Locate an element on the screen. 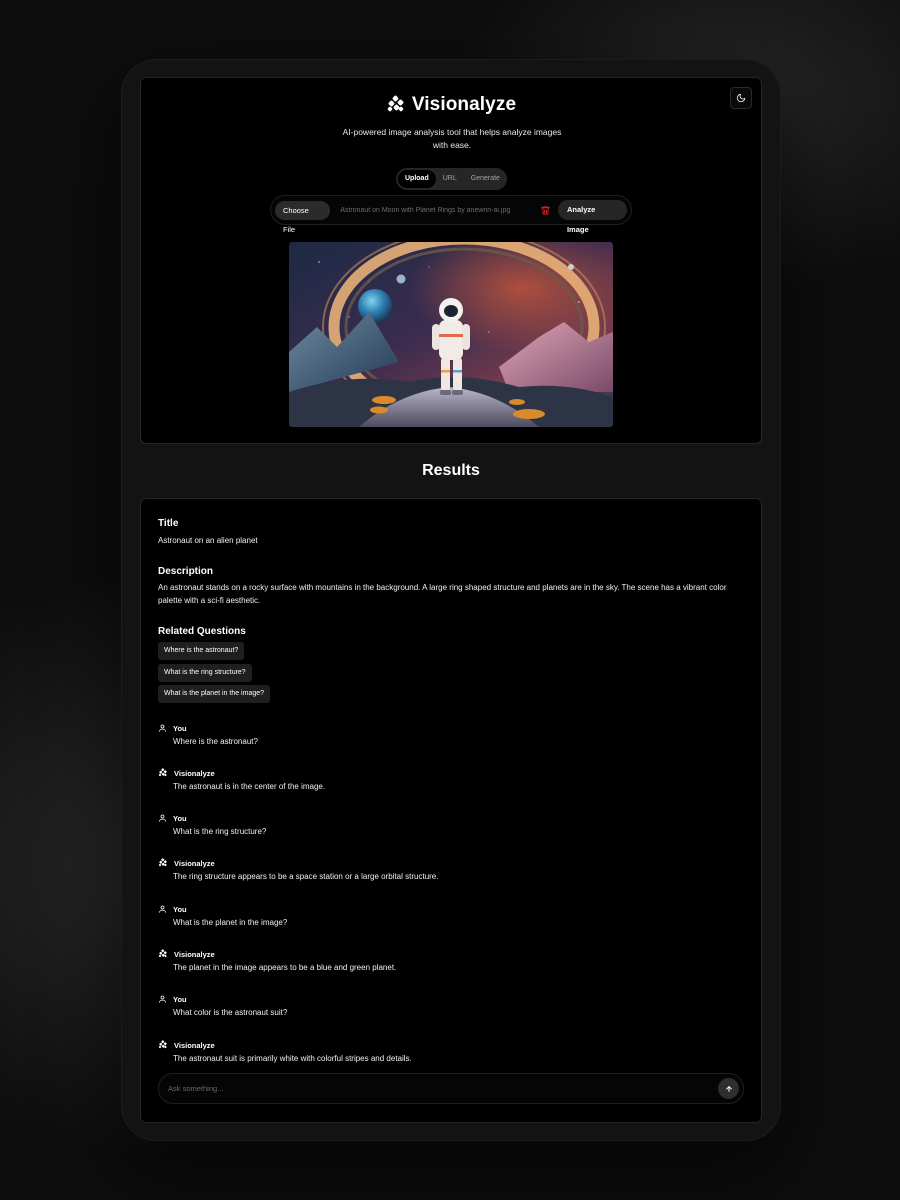  brand: Visionalyze is located at coordinates (451, 105).